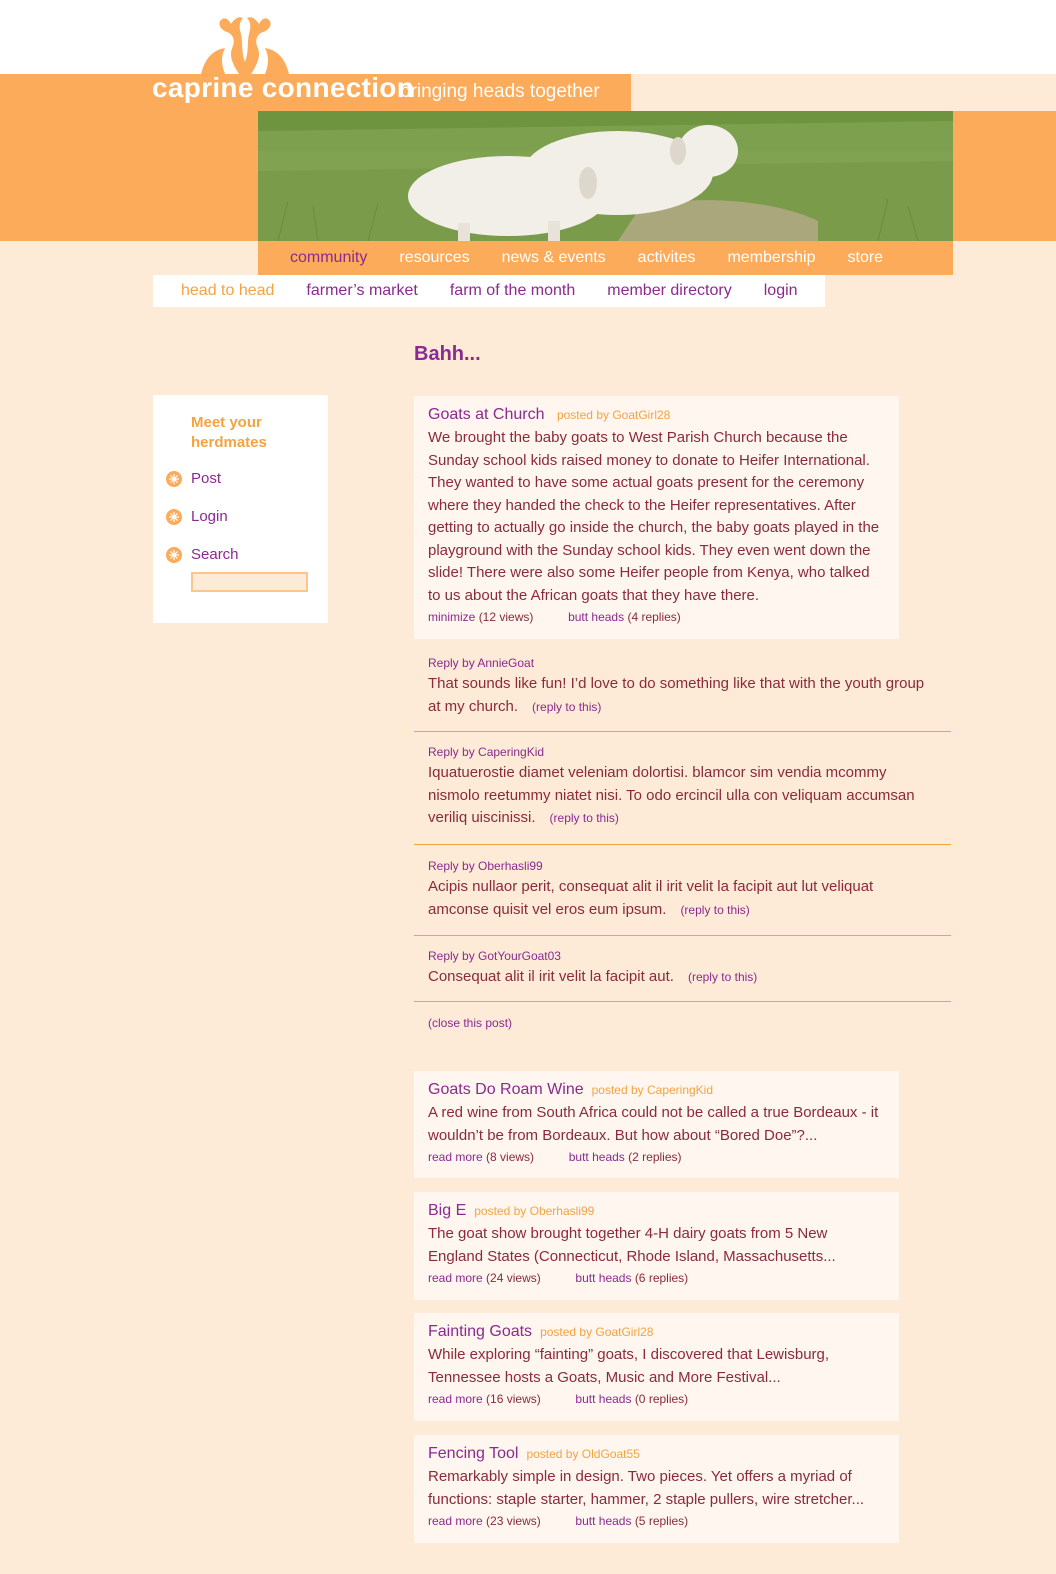 Image resolution: width=1056 pixels, height=1574 pixels. I want to click on subnav-head-to-head: head to head, so click(227, 291).